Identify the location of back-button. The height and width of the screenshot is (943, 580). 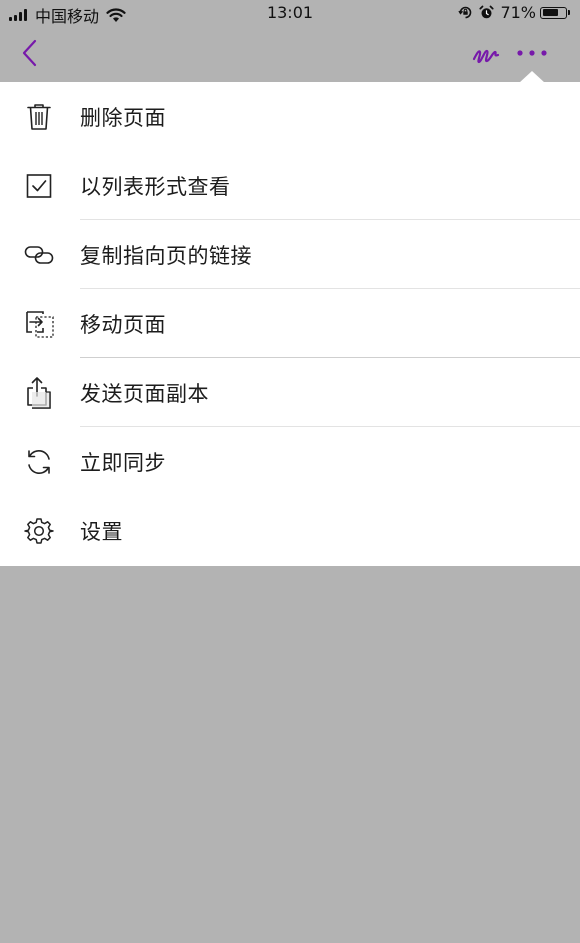
(29, 53).